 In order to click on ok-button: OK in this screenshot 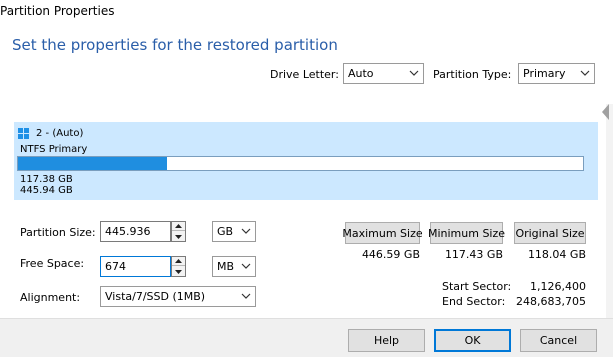, I will do `click(472, 340)`.